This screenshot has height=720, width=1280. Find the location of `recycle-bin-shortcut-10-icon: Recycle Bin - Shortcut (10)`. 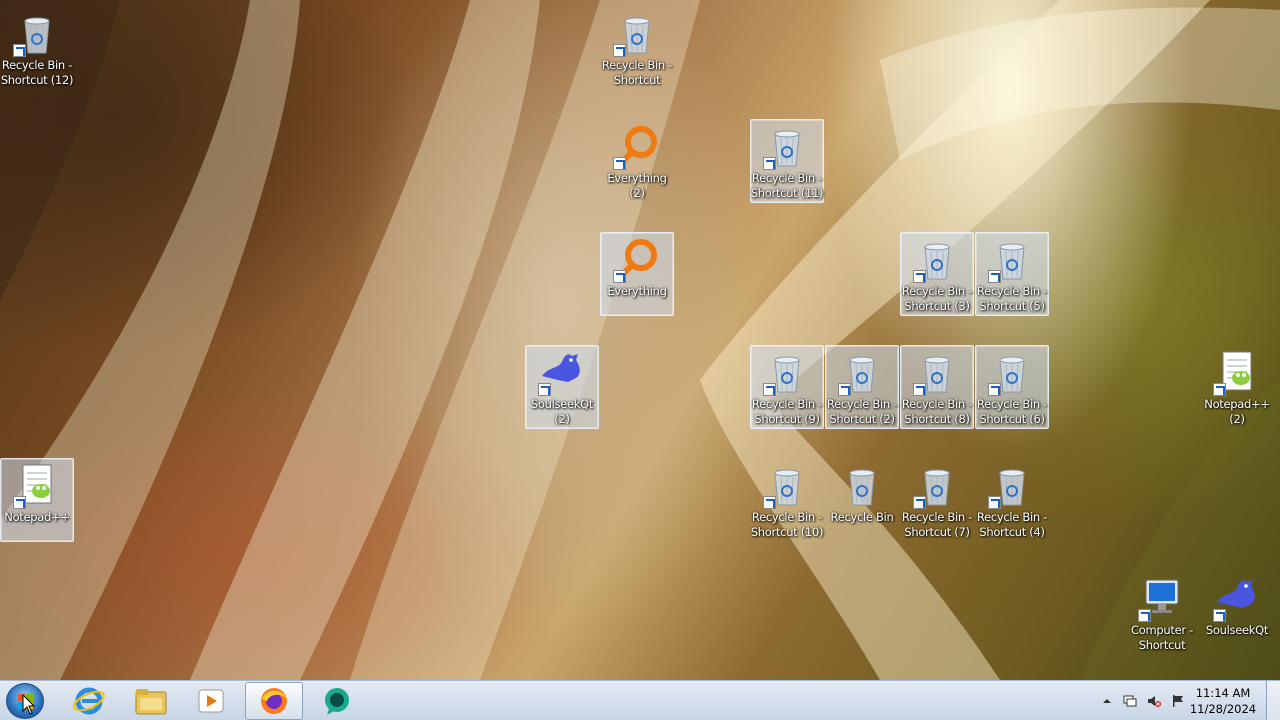

recycle-bin-shortcut-10-icon: Recycle Bin - Shortcut (10) is located at coordinates (787, 500).